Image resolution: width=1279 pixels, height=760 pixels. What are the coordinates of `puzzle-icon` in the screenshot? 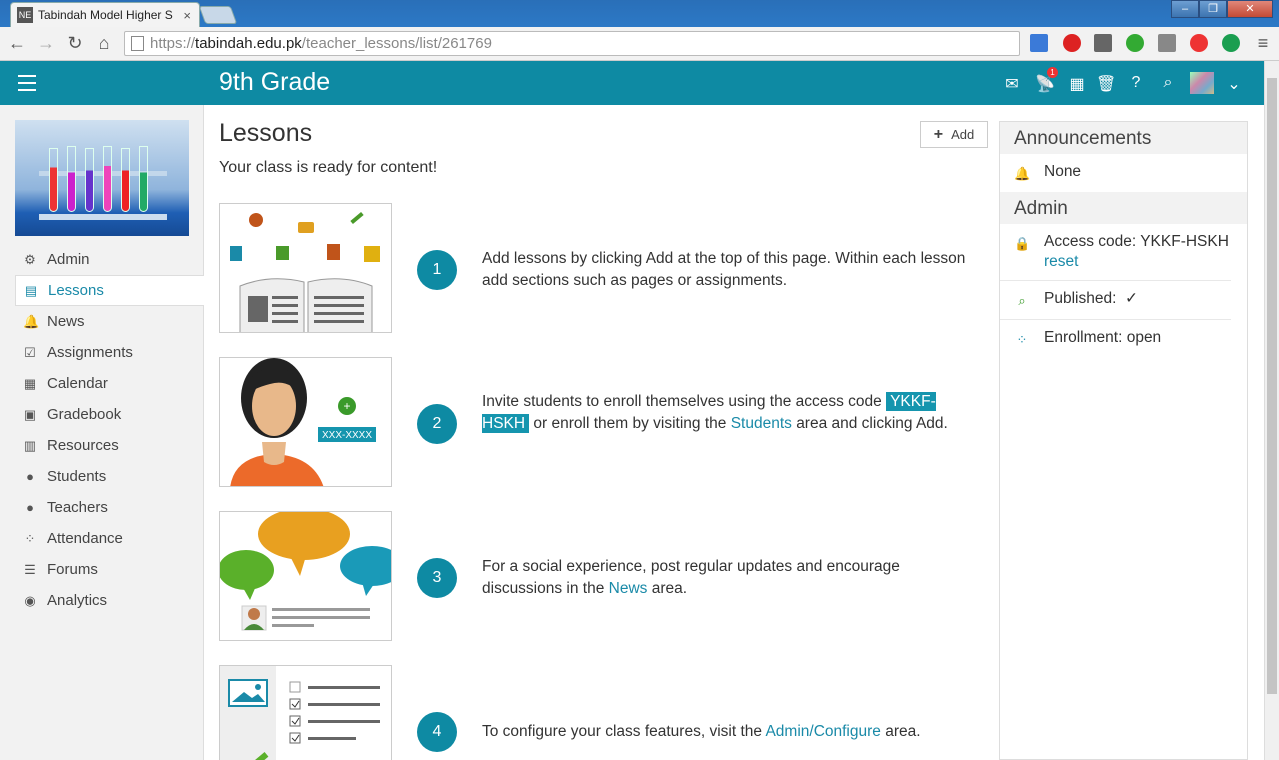 It's located at (1103, 43).